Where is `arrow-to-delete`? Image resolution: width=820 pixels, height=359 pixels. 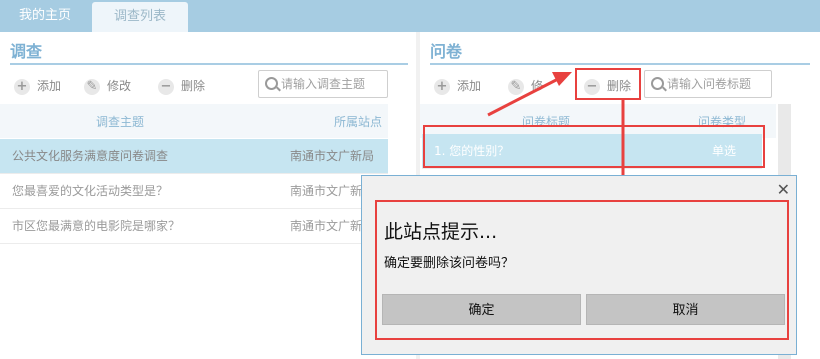 arrow-to-delete is located at coordinates (524, 96).